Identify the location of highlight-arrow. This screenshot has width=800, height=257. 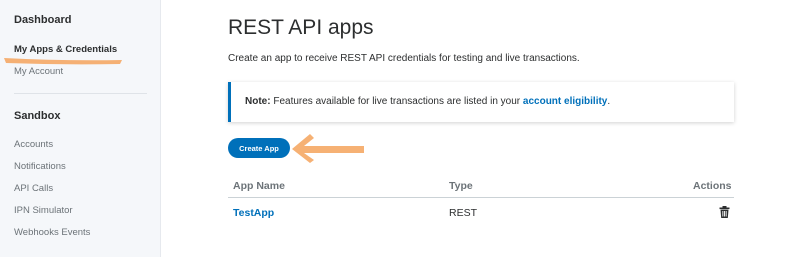
(328, 148).